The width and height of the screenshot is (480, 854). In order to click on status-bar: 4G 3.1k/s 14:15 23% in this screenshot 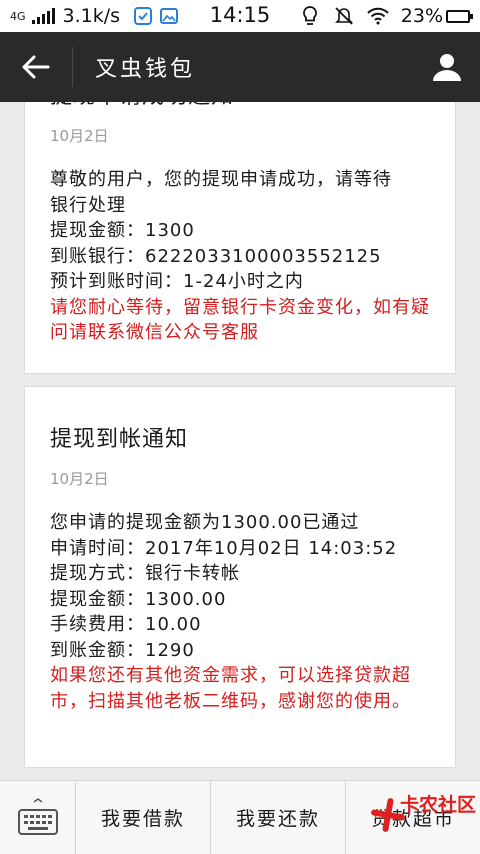, I will do `click(240, 16)`.